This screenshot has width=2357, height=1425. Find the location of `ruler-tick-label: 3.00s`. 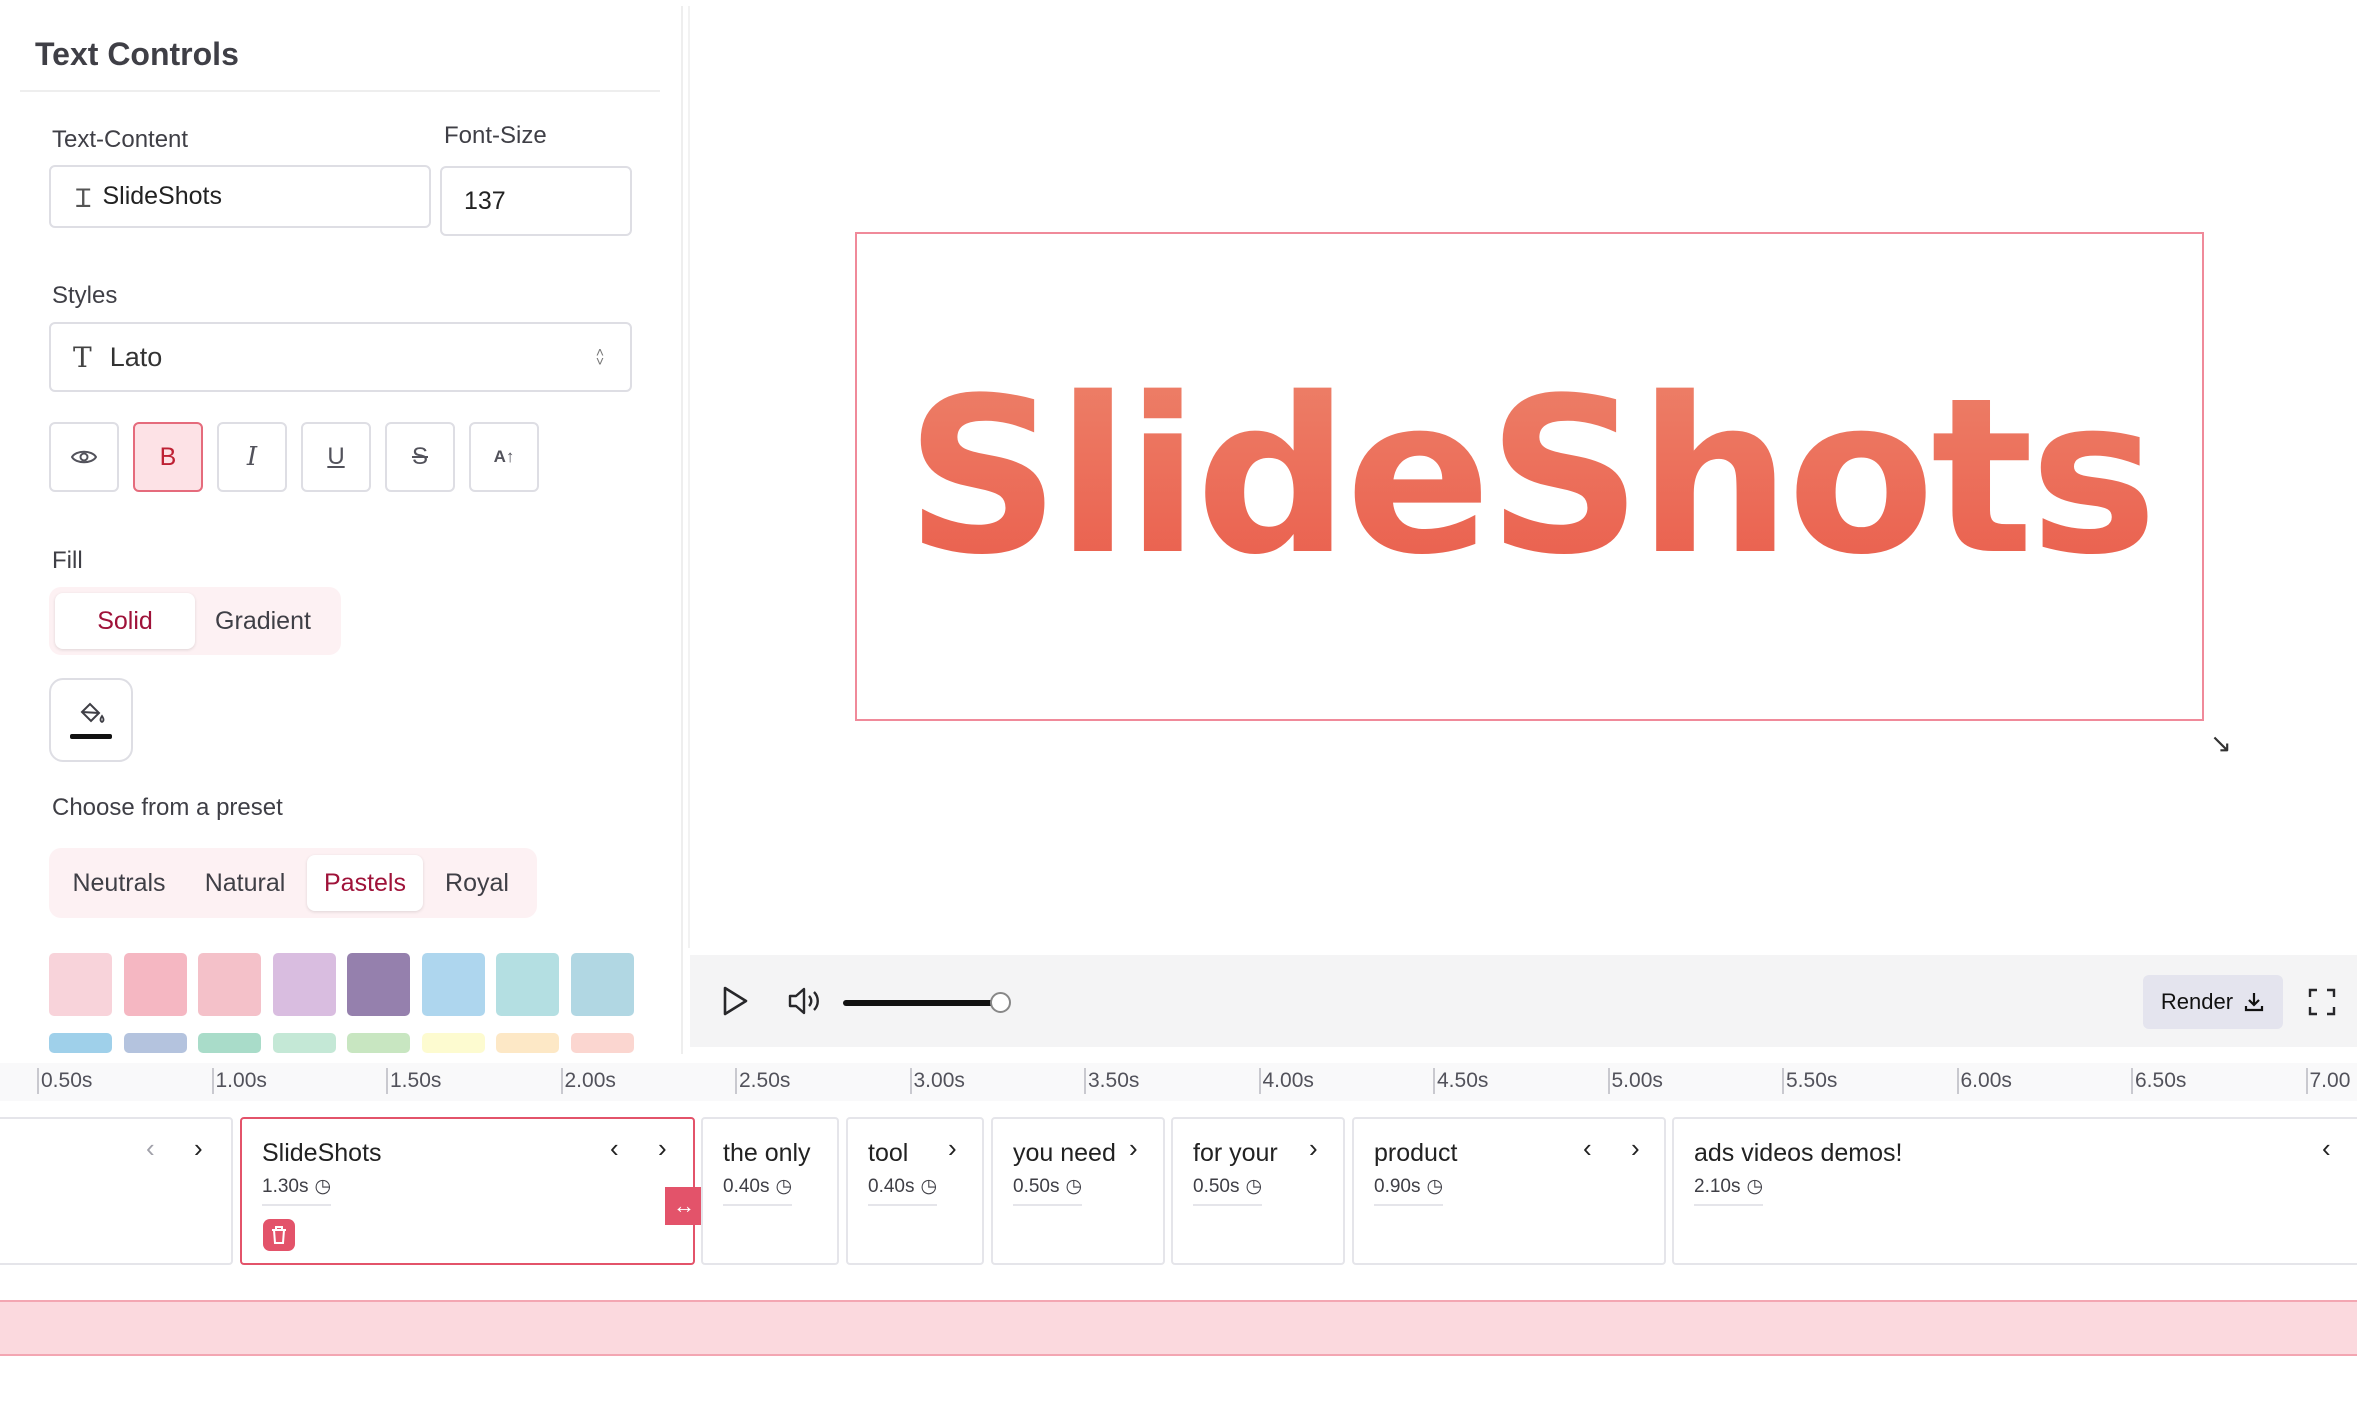

ruler-tick-label: 3.00s is located at coordinates (937, 1081).